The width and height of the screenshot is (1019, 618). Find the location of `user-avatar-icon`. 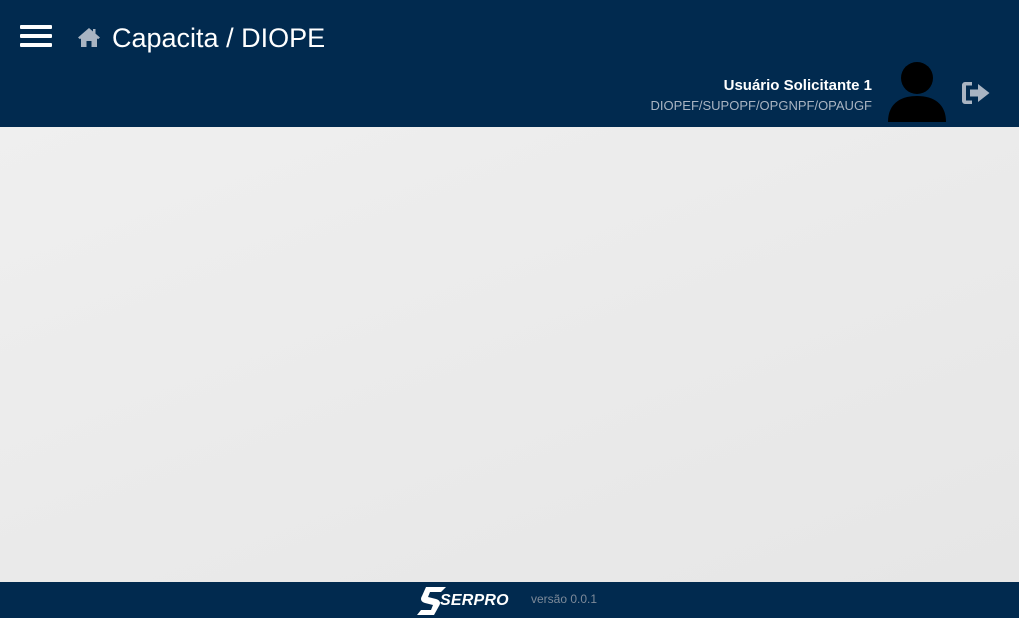

user-avatar-icon is located at coordinates (917, 91).